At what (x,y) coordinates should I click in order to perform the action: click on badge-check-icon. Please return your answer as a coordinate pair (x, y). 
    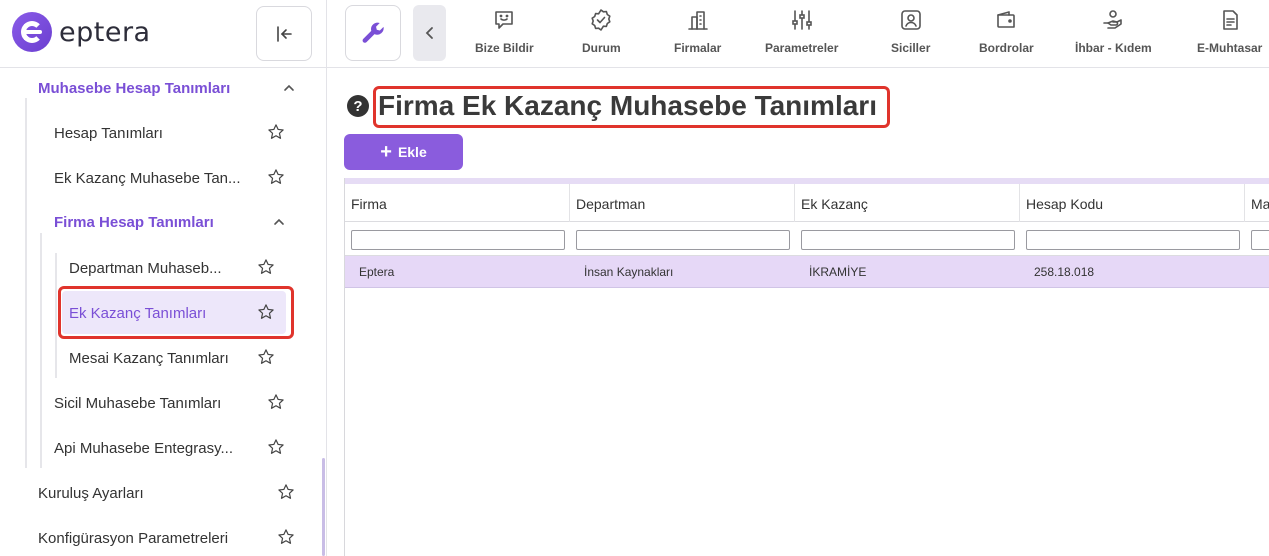
    Looking at the image, I should click on (601, 20).